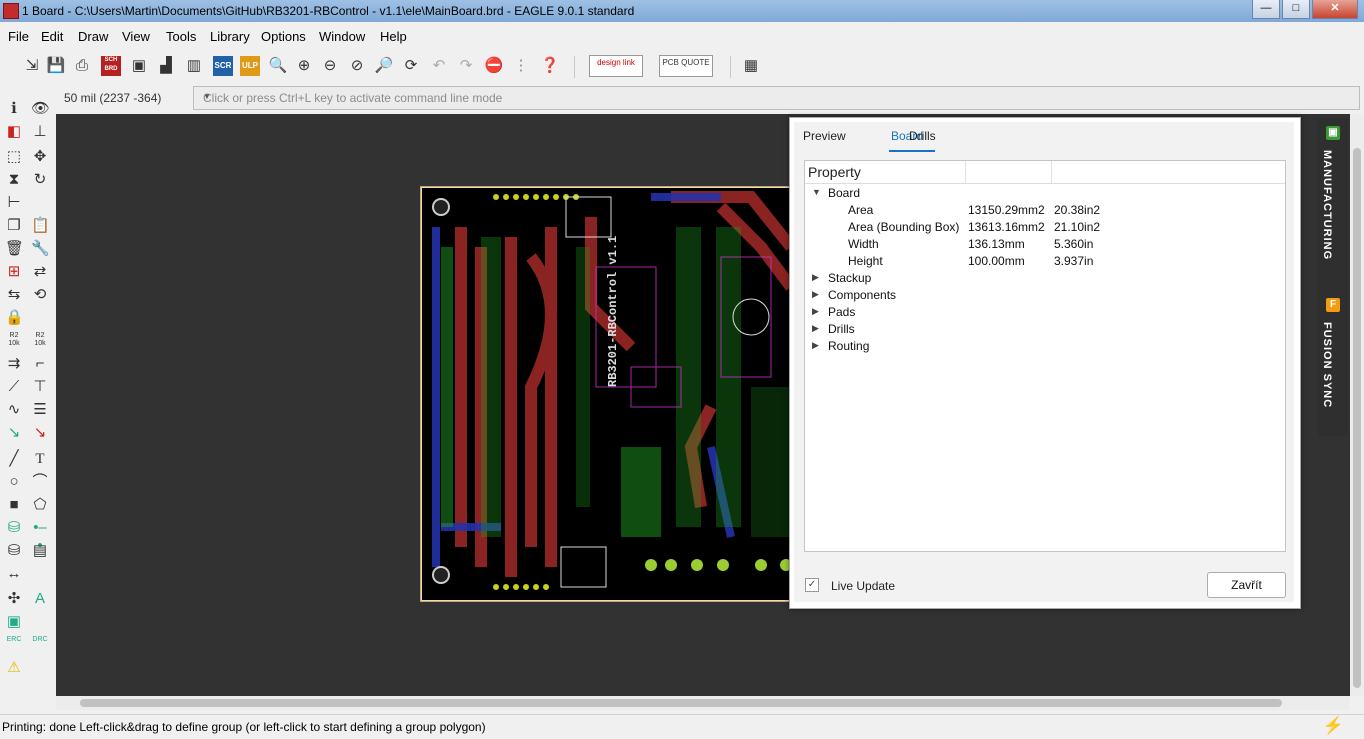 This screenshot has width=1364, height=739. Describe the element at coordinates (111, 66) in the screenshot. I see `sch-brd-switch-button: SCH BRD` at that location.